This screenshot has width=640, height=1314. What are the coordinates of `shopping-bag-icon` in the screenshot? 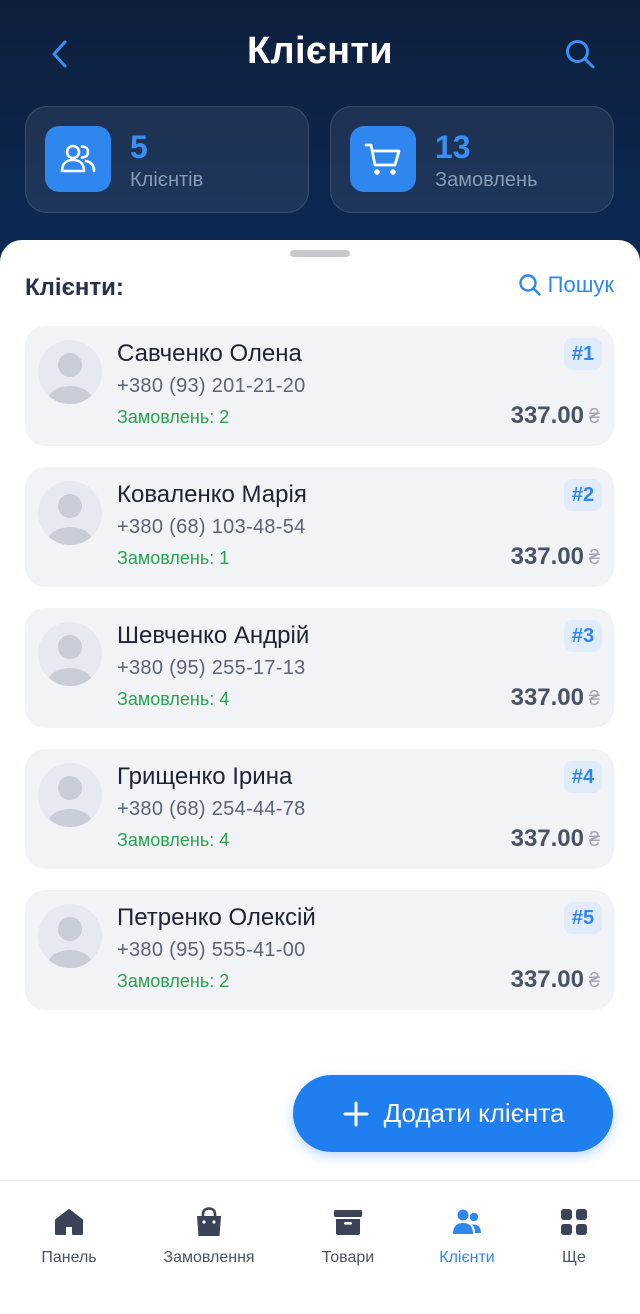 It's located at (209, 1222).